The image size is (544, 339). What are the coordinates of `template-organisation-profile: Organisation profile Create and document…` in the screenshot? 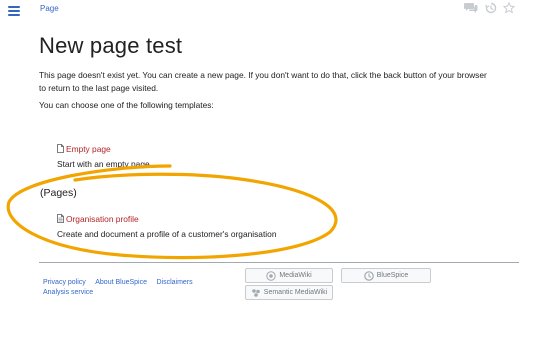 It's located at (166, 224).